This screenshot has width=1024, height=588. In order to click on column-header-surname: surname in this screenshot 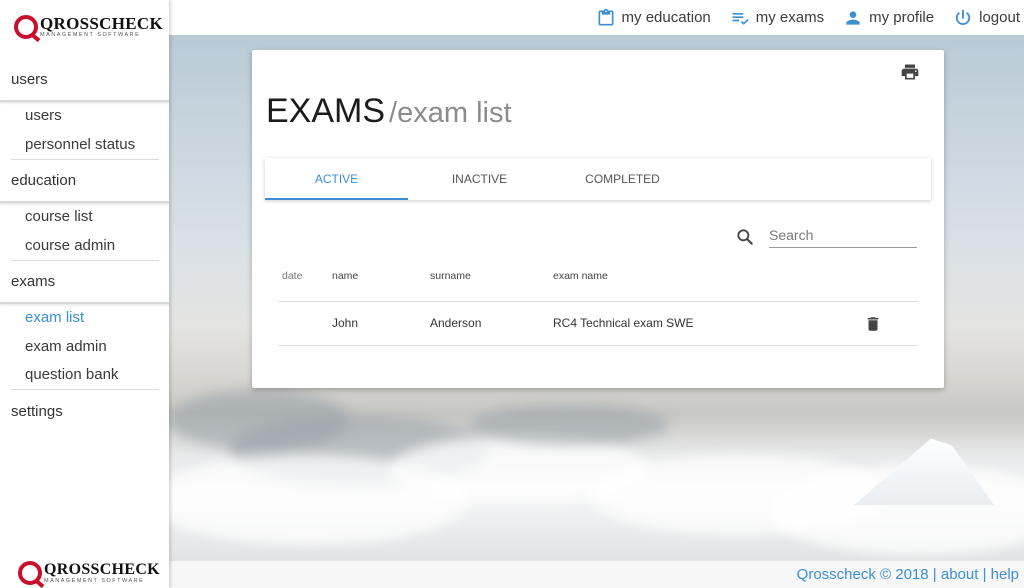, I will do `click(450, 276)`.